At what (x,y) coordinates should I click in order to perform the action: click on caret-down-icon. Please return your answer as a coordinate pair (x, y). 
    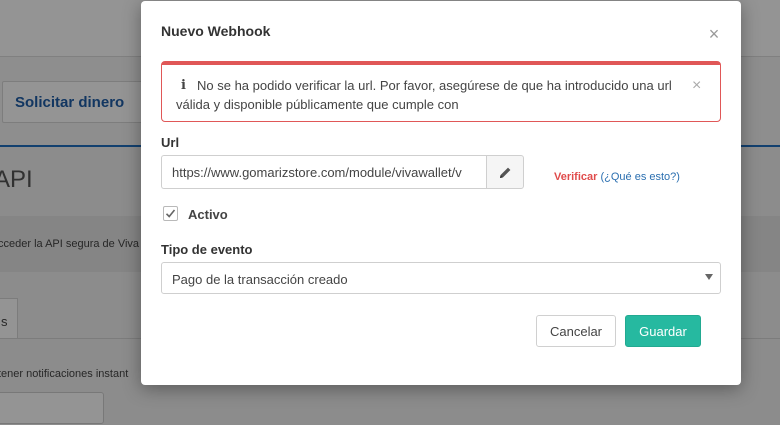
    Looking at the image, I should click on (709, 277).